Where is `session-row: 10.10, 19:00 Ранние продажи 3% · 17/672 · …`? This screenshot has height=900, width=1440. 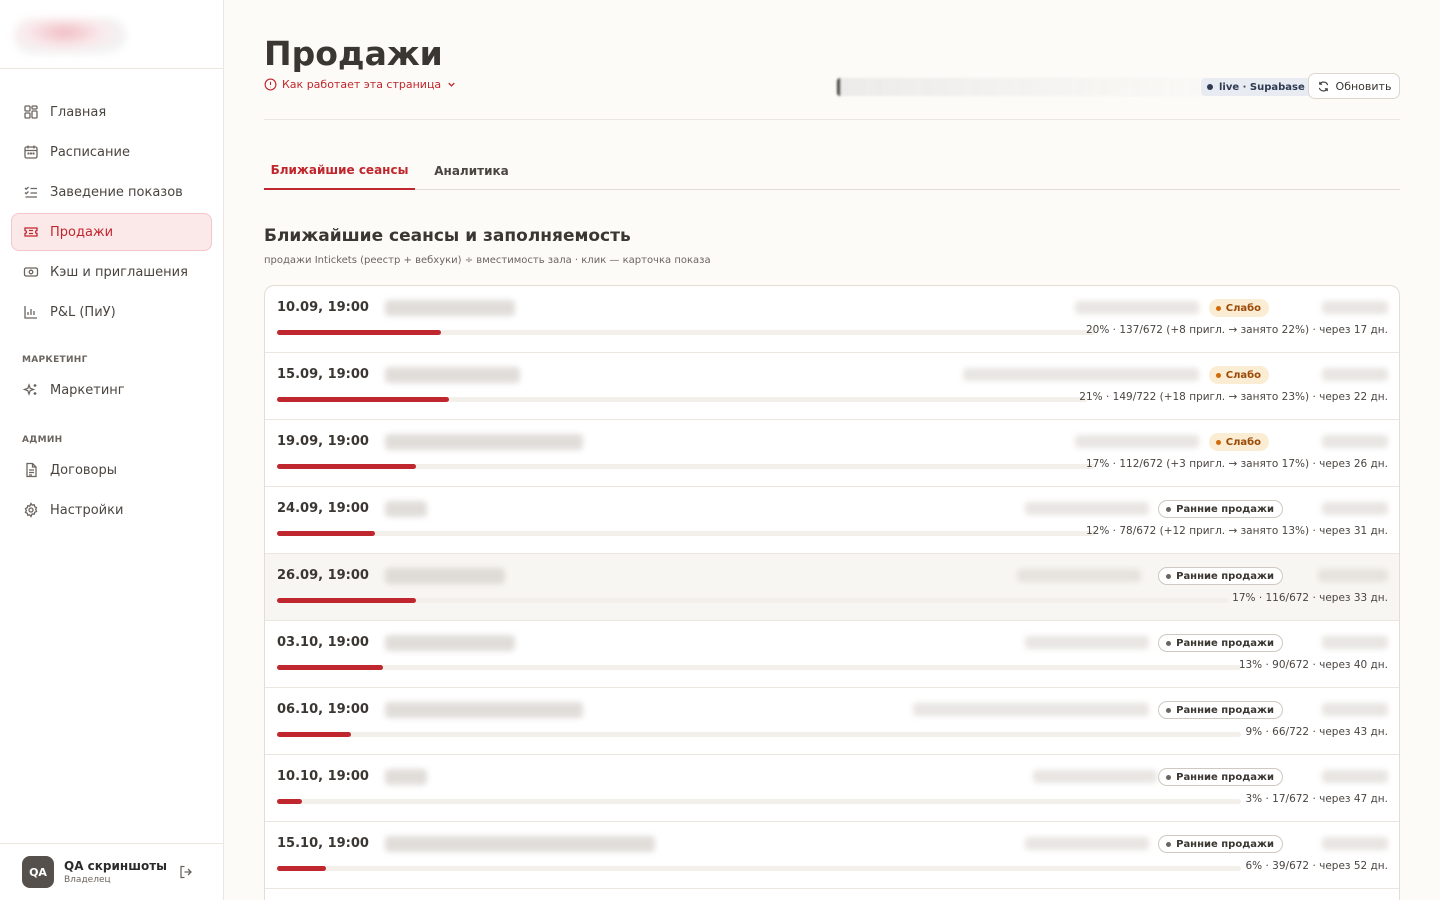 session-row: 10.10, 19:00 Ранние продажи 3% · 17/672 · … is located at coordinates (832, 788).